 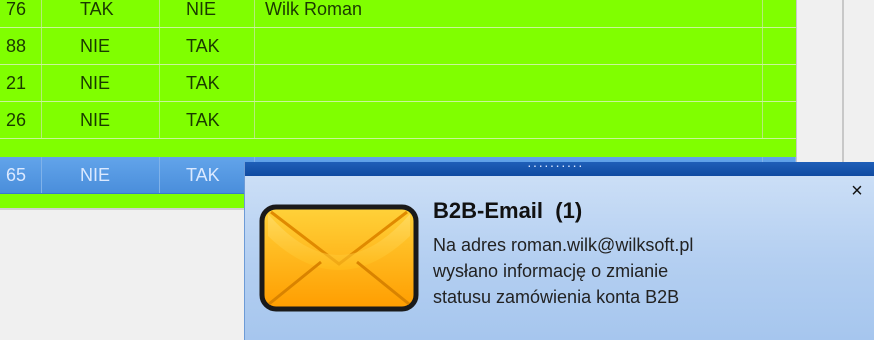 What do you see at coordinates (21, 46) in the screenshot?
I see `cell-id: 88` at bounding box center [21, 46].